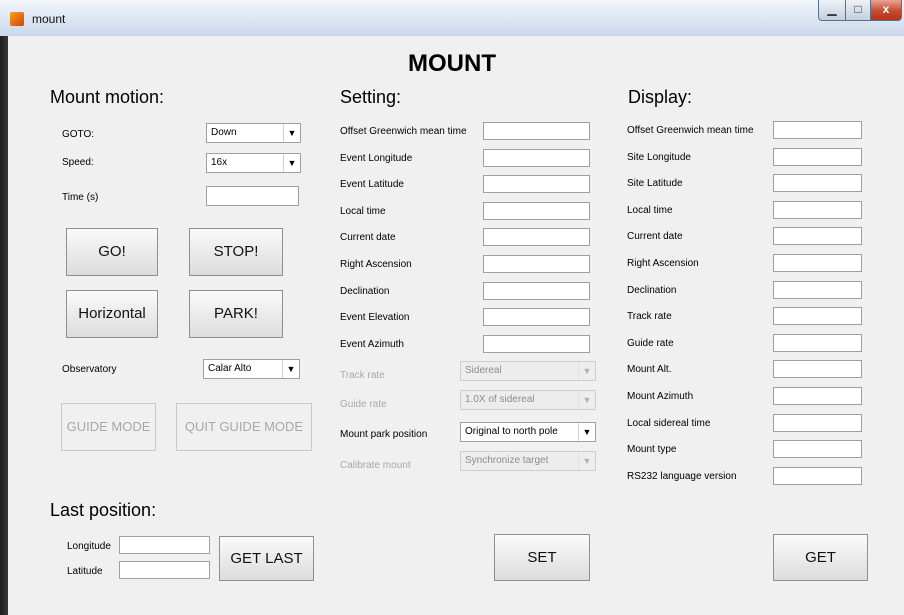 Image resolution: width=904 pixels, height=615 pixels. Describe the element at coordinates (363, 404) in the screenshot. I see `guide-rate-label: Guide rate` at that location.